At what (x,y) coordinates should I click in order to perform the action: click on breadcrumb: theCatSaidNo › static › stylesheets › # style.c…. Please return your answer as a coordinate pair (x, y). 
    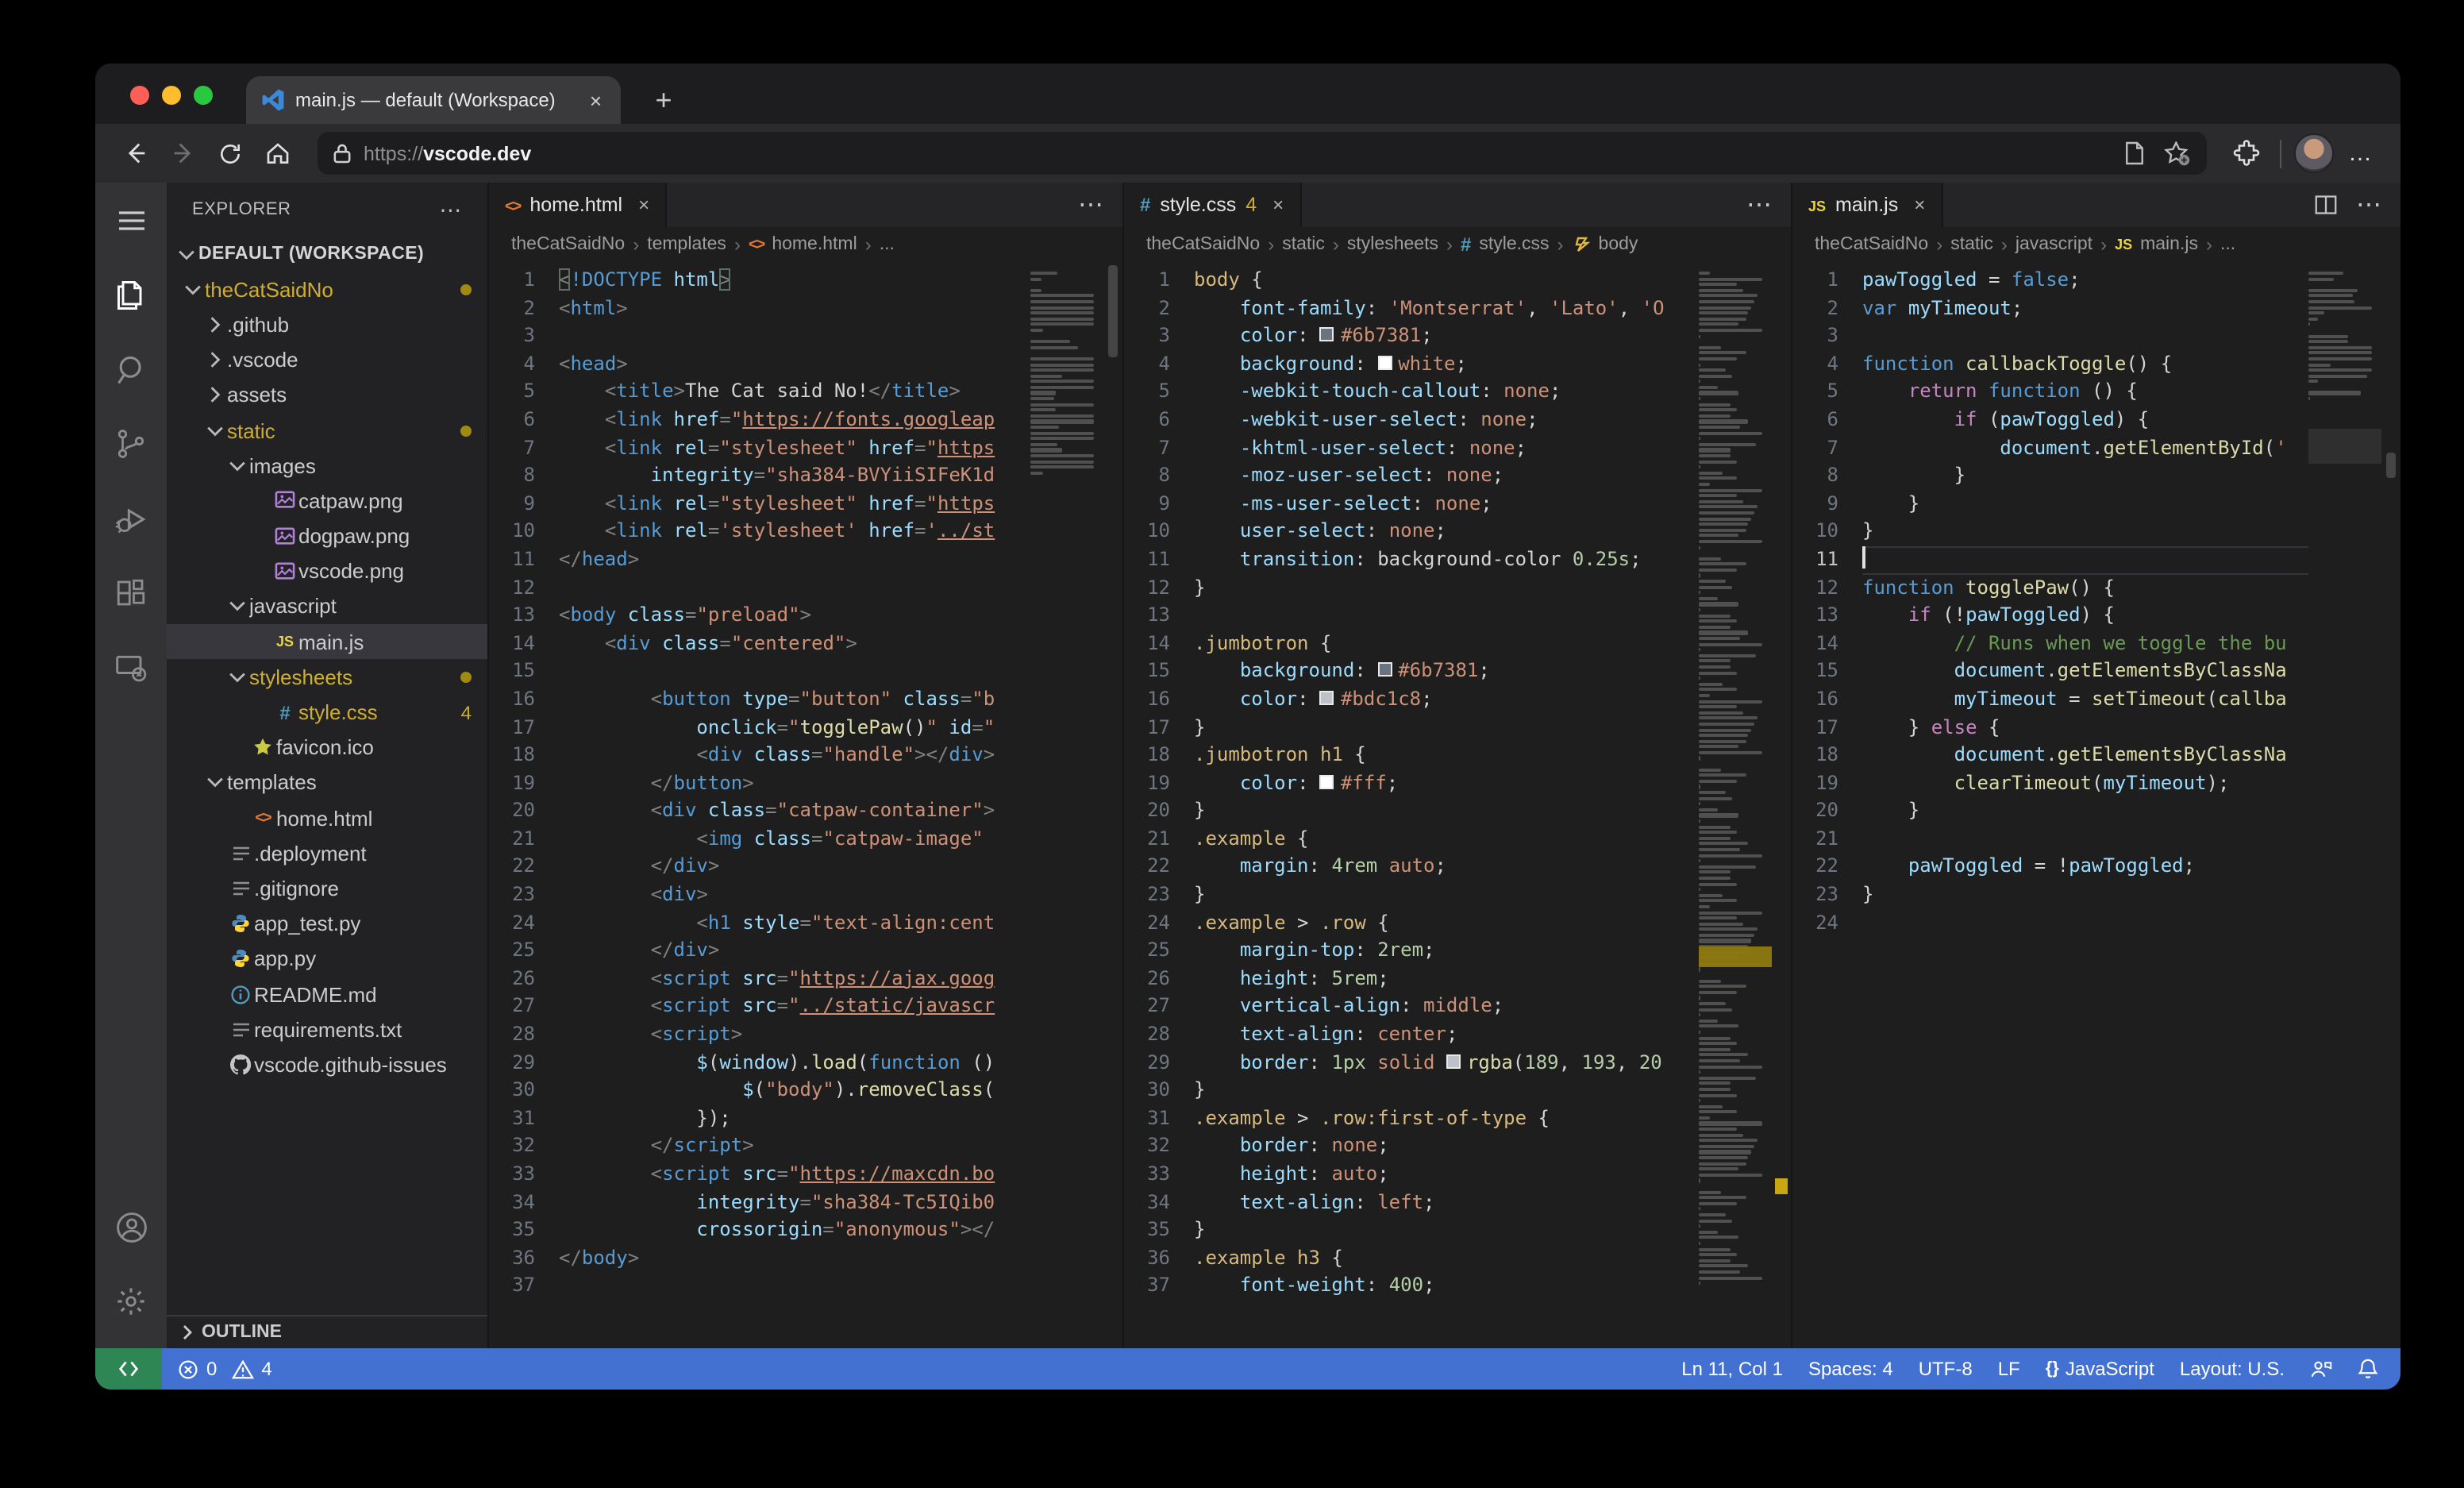
    Looking at the image, I should click on (1457, 244).